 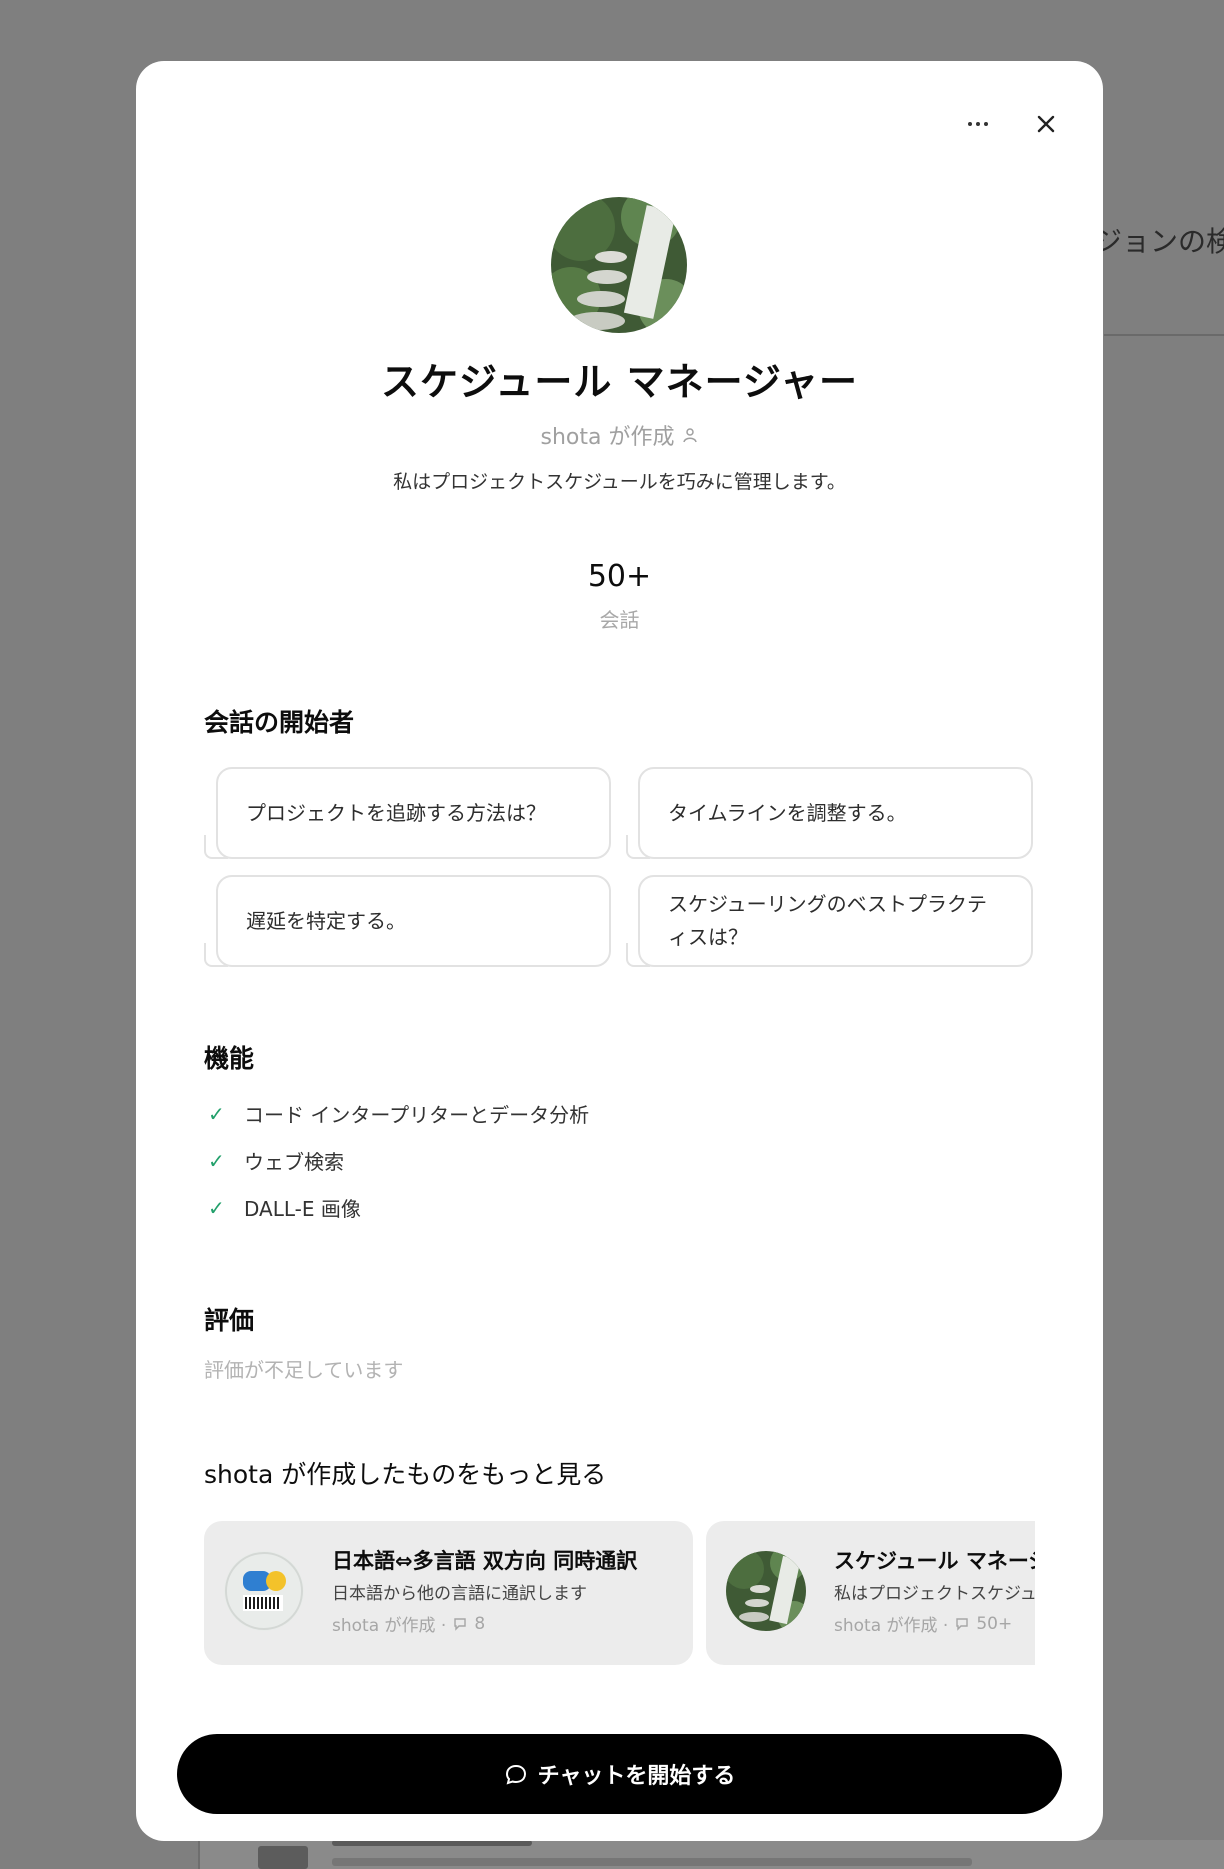 I want to click on gpt-card-count: 8, so click(x=480, y=1623).